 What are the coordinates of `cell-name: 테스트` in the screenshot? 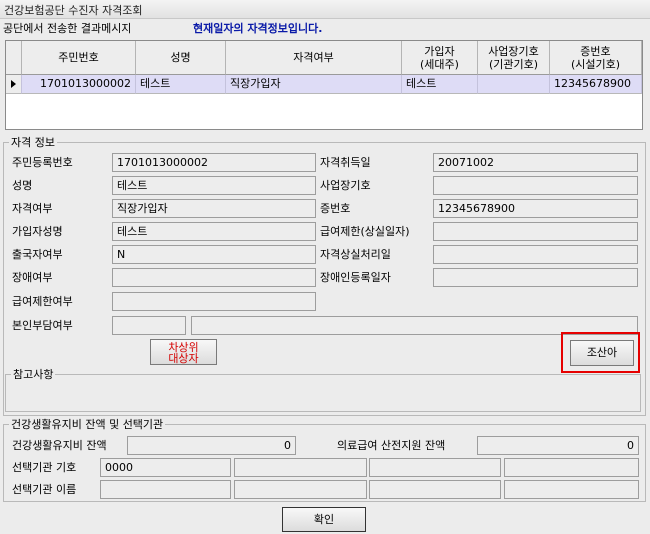 It's located at (181, 84).